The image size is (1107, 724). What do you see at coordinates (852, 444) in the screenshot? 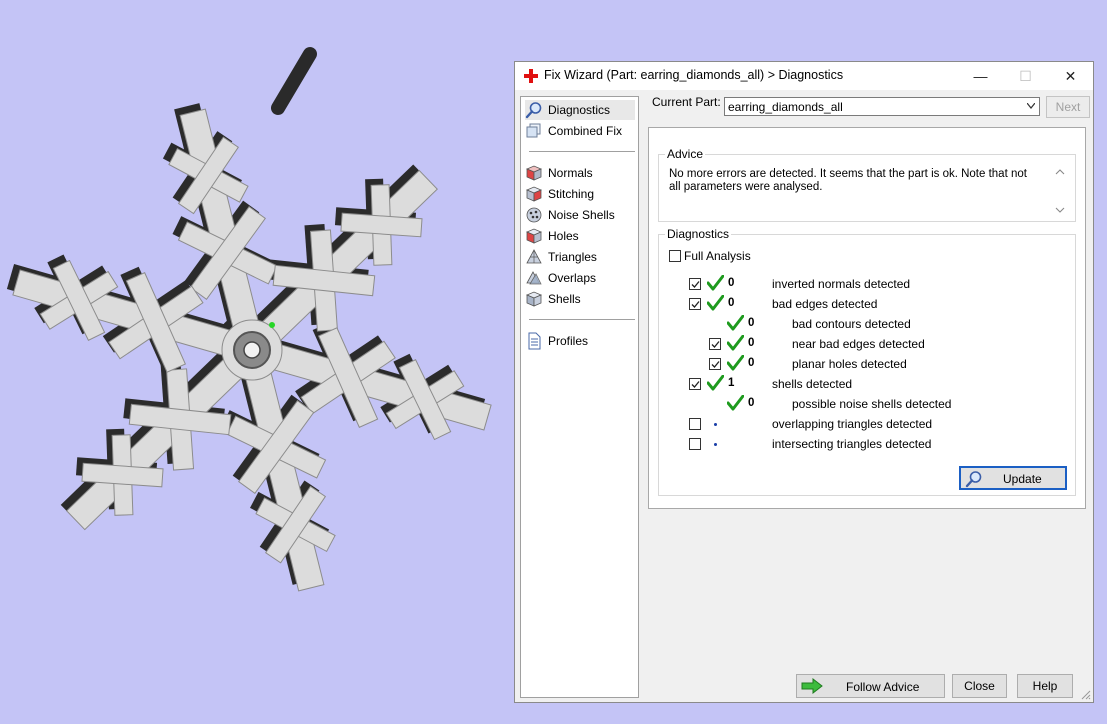
I see `diagnostic-label: intersecting triangles detected` at bounding box center [852, 444].